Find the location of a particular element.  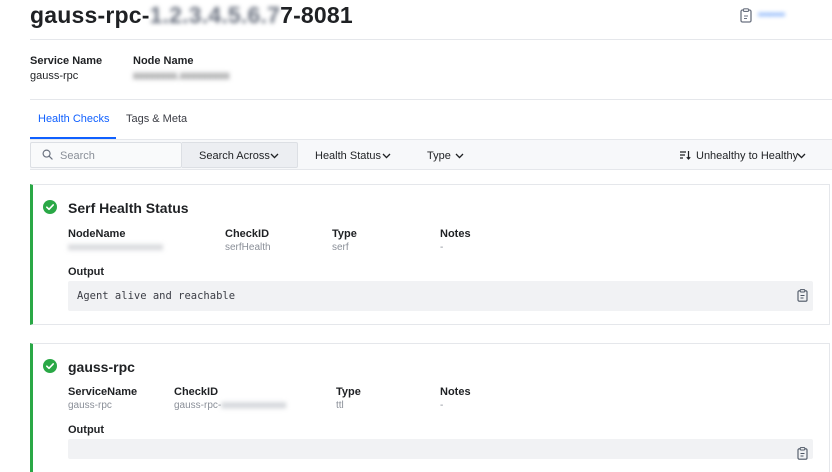

servicename-label: ServiceName is located at coordinates (103, 392).